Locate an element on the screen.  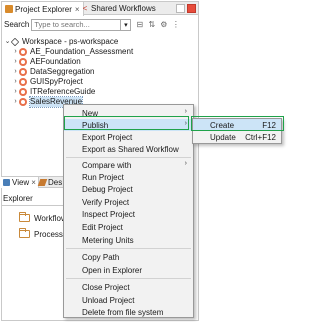
menu-item-close-project: Close Project is located at coordinates (128, 287).